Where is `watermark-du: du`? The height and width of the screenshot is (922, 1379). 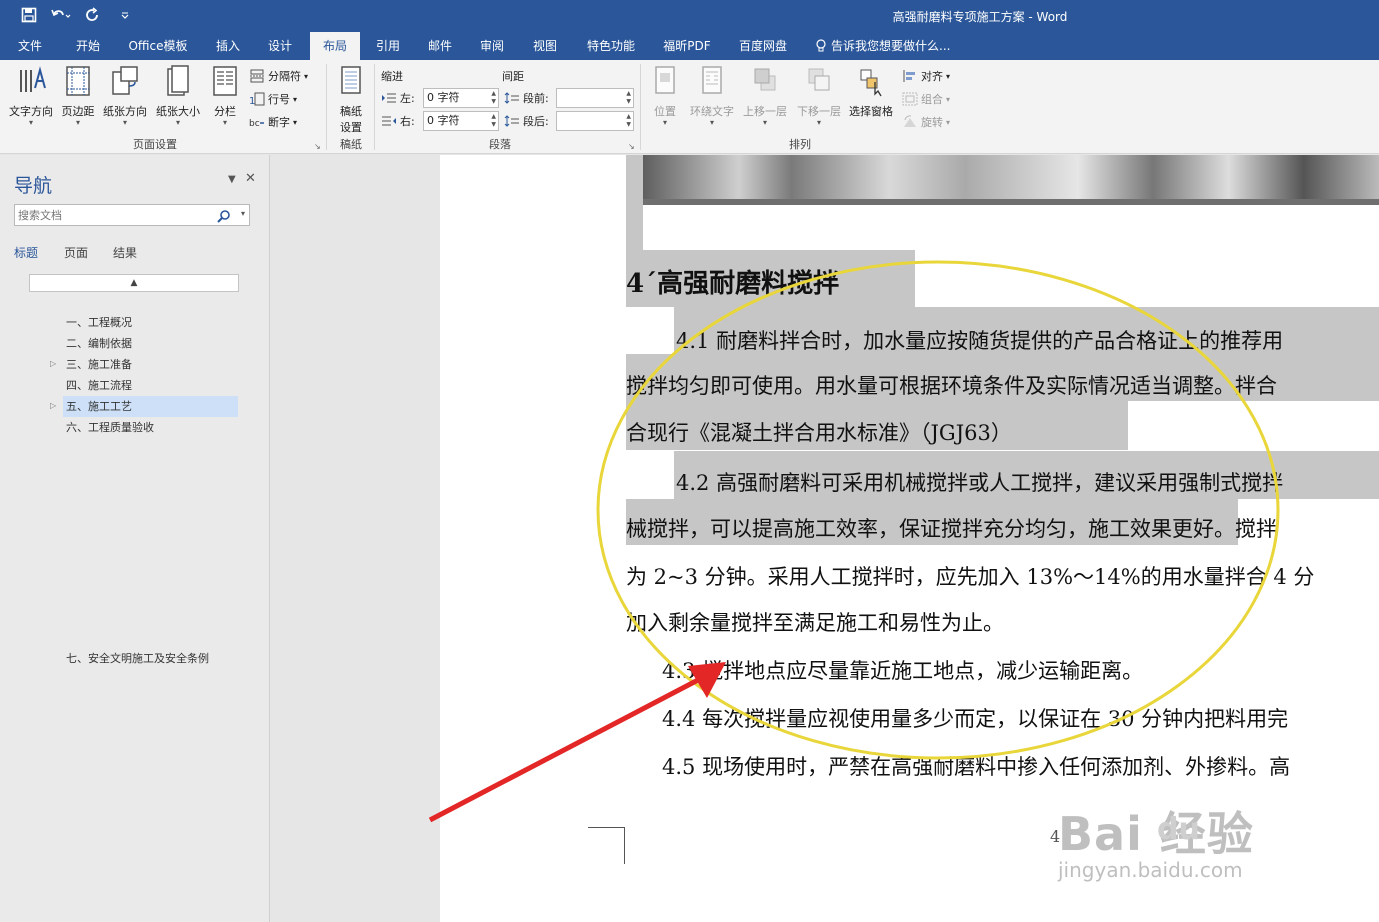
watermark-du: du is located at coordinates (1178, 829).